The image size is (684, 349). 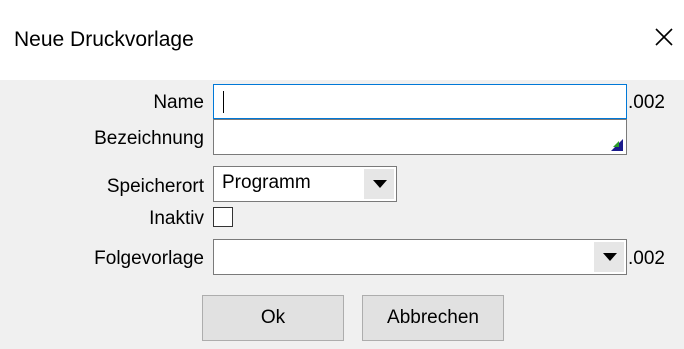 I want to click on ok-button: Ok, so click(x=273, y=318).